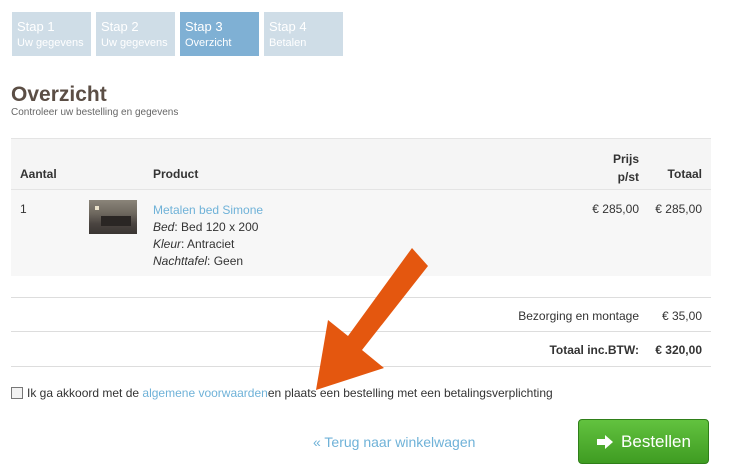 Image resolution: width=741 pixels, height=474 pixels. Describe the element at coordinates (59, 94) in the screenshot. I see `page-title: Overzicht` at that location.